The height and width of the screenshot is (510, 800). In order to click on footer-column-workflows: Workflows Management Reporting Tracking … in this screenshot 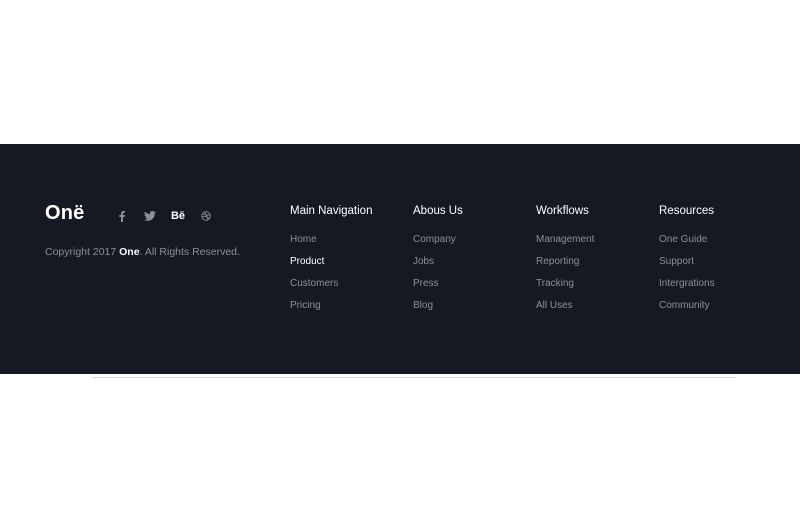, I will do `click(596, 262)`.